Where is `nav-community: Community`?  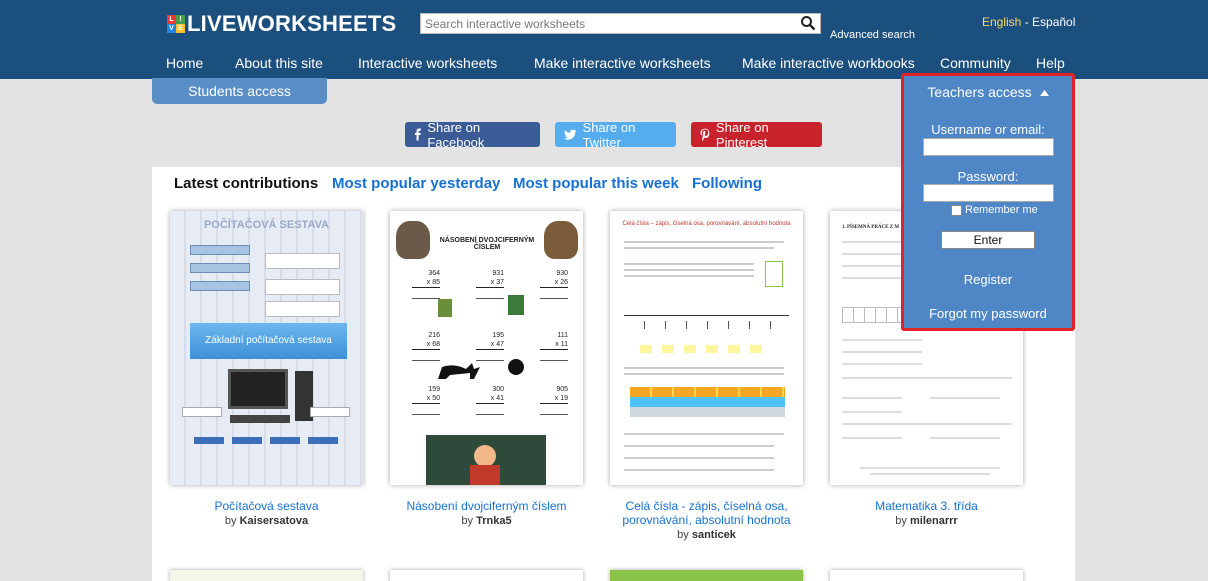 nav-community: Community is located at coordinates (975, 63).